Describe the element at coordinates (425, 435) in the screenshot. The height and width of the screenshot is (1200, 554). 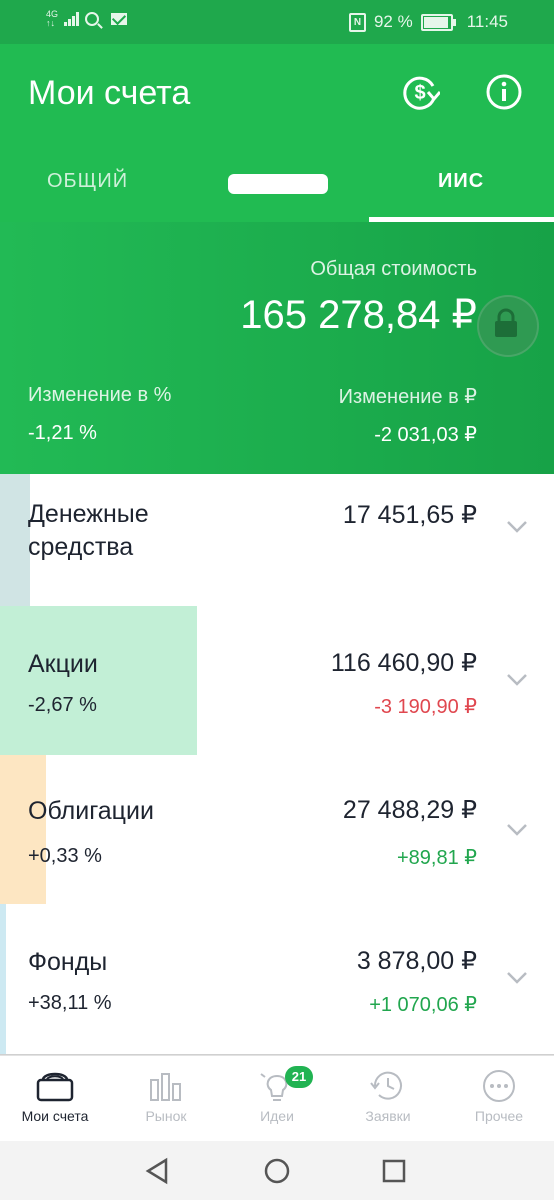
I see `change-rub-value: -2 031,03 ₽` at that location.